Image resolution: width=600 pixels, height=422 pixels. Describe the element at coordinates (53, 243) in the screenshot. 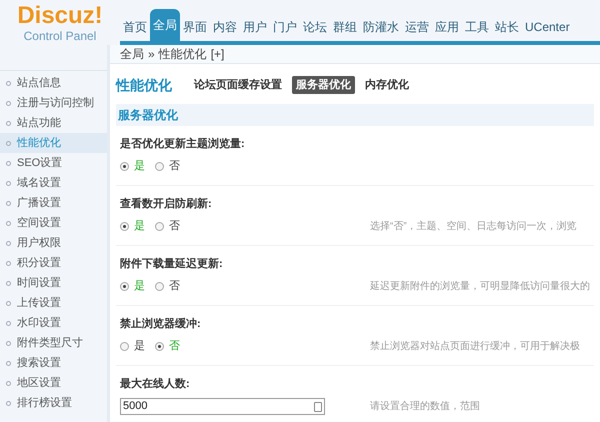

I see `sidebar-item: 用户权限` at that location.